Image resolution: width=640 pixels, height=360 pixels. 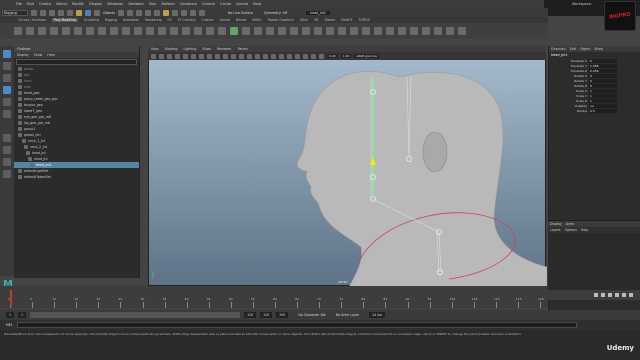 I want to click on shadows-icon, so click(x=273, y=56).